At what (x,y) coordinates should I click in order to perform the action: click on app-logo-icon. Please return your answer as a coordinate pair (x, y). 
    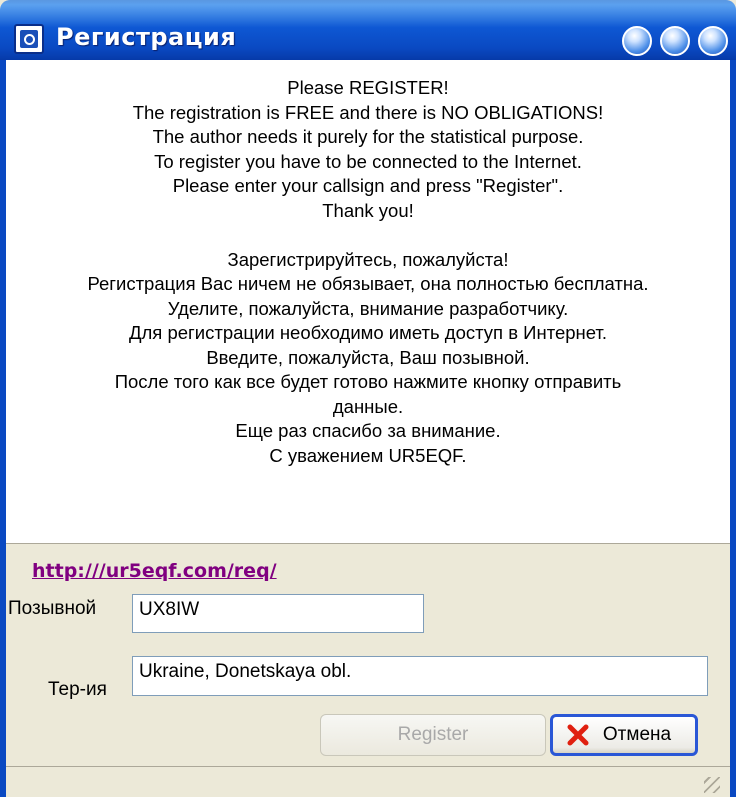
    Looking at the image, I should click on (29, 39).